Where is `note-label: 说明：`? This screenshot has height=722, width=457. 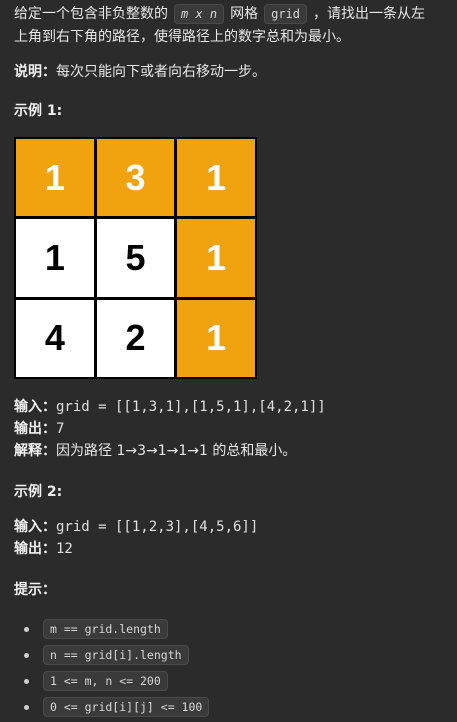
note-label: 说明： is located at coordinates (35, 72).